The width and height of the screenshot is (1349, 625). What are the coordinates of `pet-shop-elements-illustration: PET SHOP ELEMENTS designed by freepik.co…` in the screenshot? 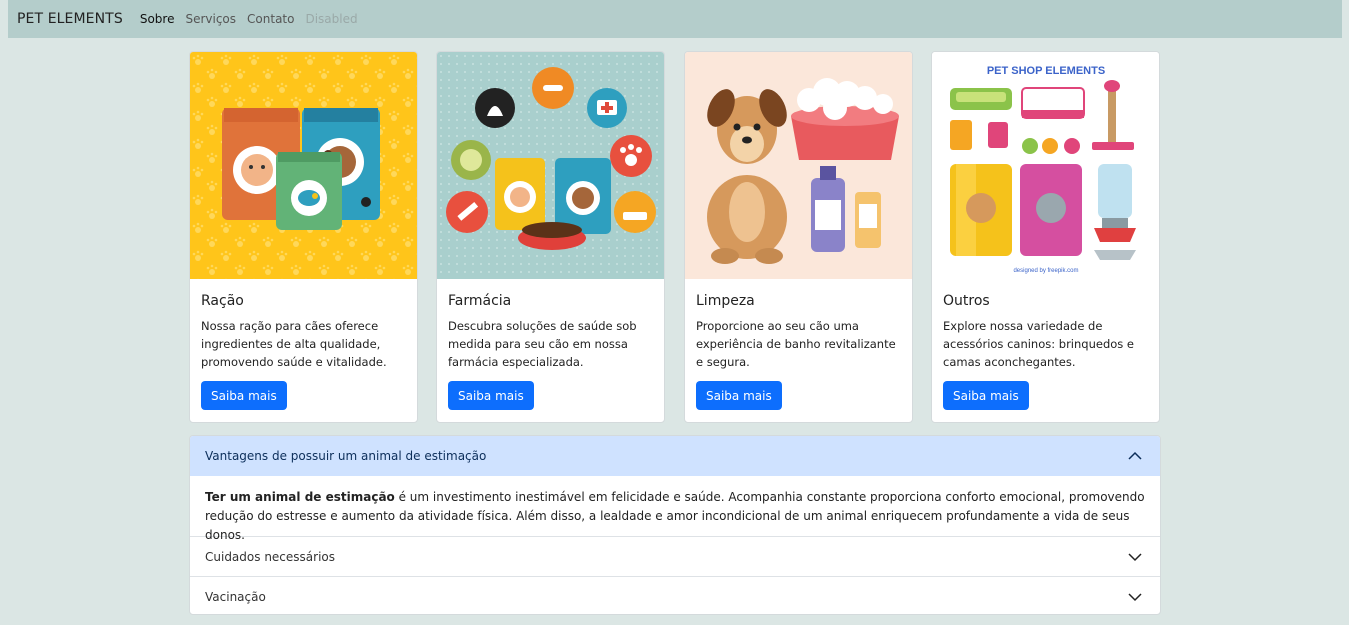 It's located at (1045, 165).